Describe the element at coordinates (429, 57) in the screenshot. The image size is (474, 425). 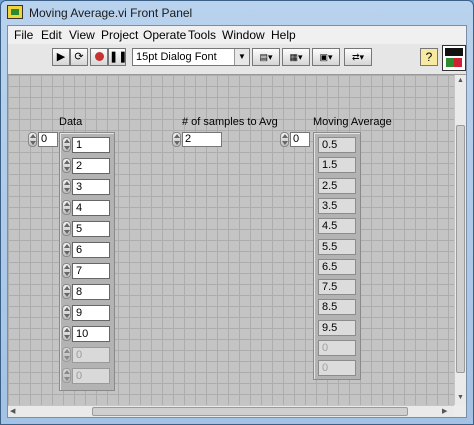
I see `context-help-icon: ?` at that location.